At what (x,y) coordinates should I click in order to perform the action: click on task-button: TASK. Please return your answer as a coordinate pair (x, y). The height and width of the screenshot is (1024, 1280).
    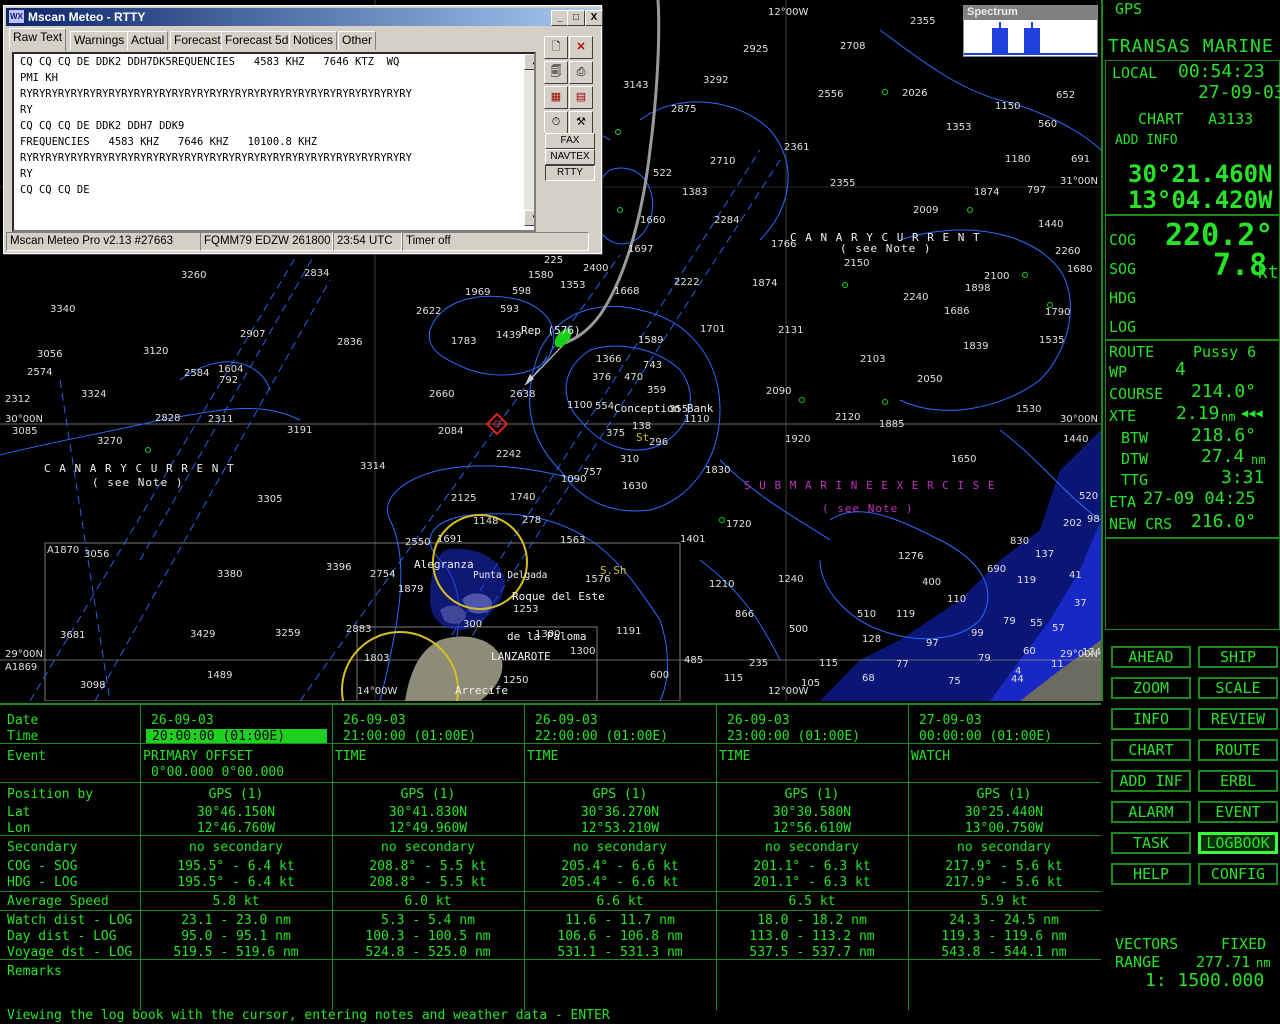
    Looking at the image, I should click on (1151, 843).